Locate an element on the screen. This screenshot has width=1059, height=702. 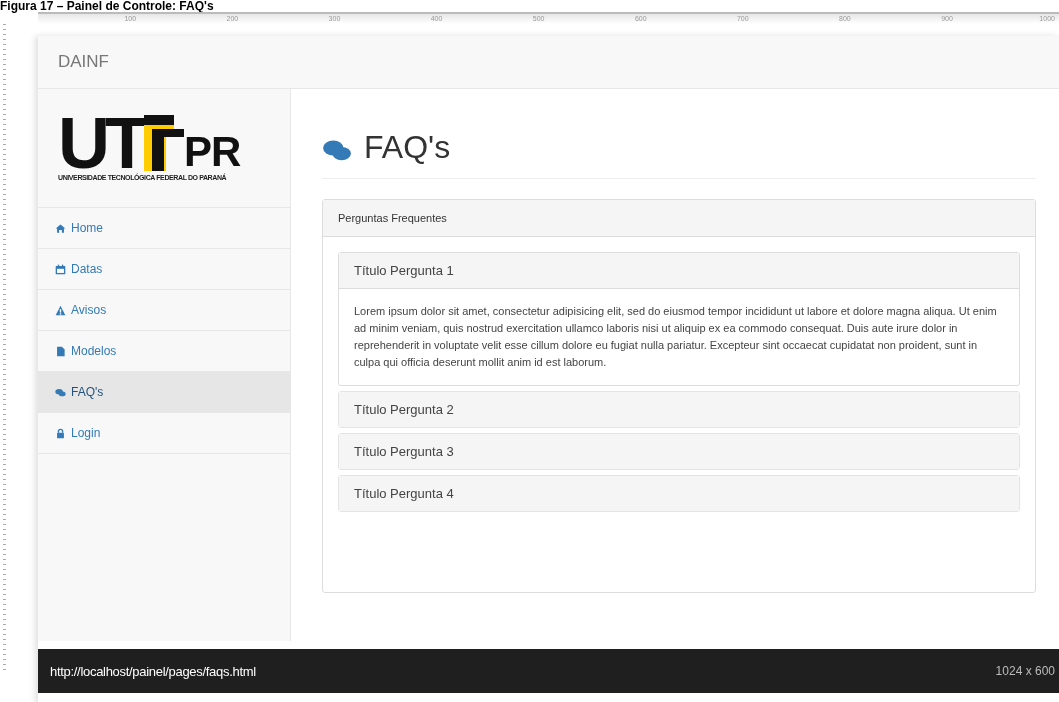
question-header: Título Pergunta 2 is located at coordinates (679, 409).